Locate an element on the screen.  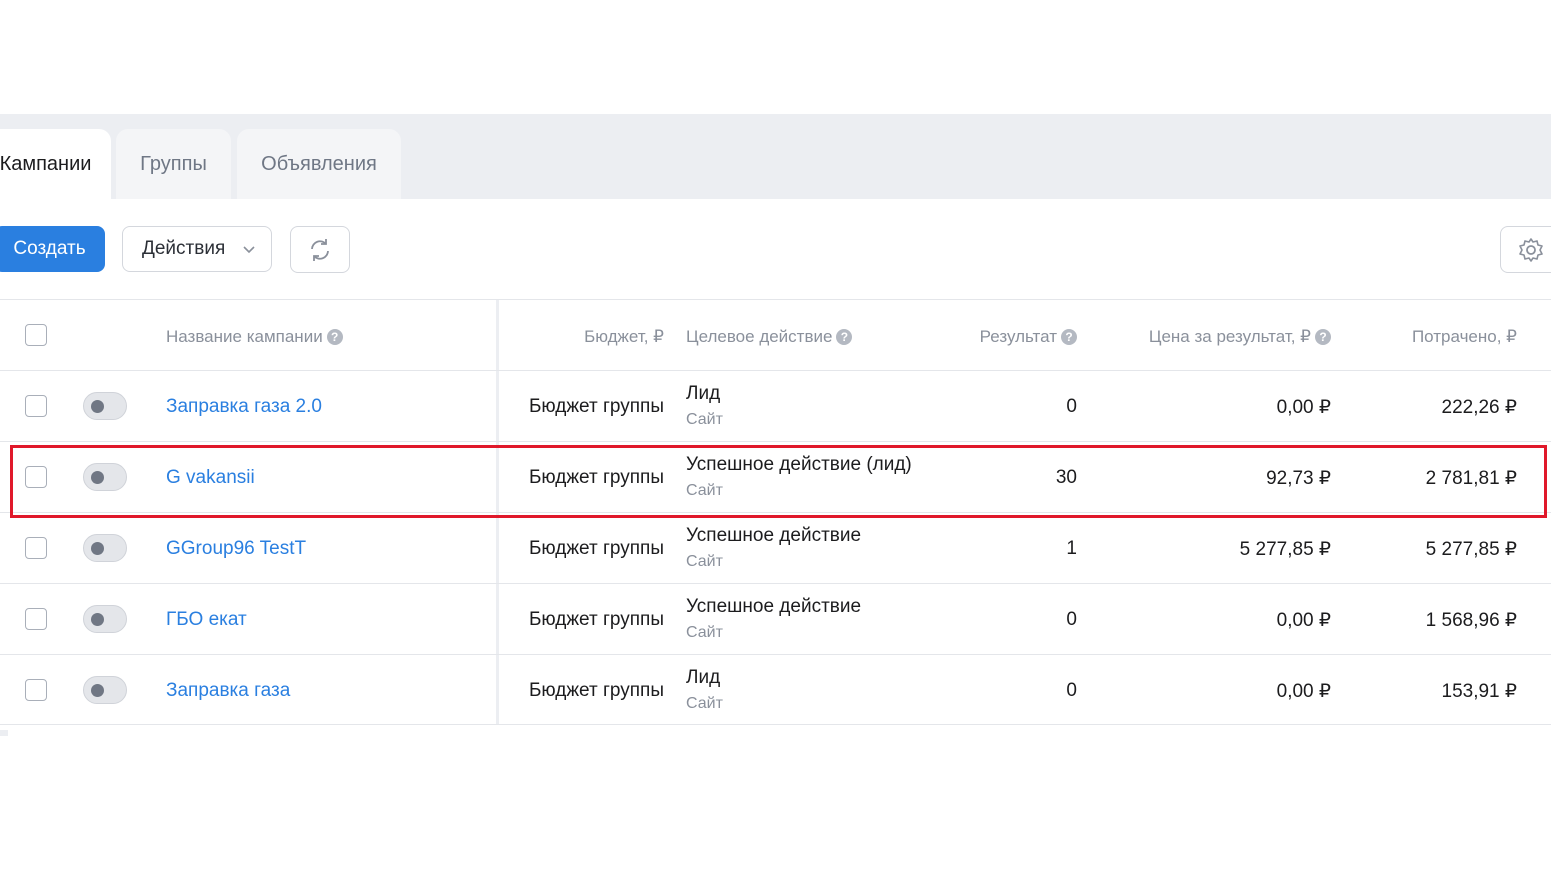
tab-ads: Объявления is located at coordinates (319, 164).